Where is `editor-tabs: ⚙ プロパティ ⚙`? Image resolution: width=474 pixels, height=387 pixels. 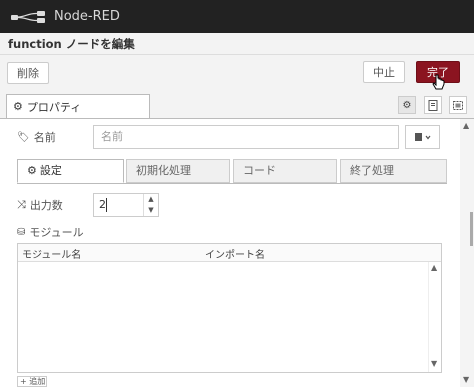
editor-tabs: ⚙ プロパティ ⚙ is located at coordinates (237, 105).